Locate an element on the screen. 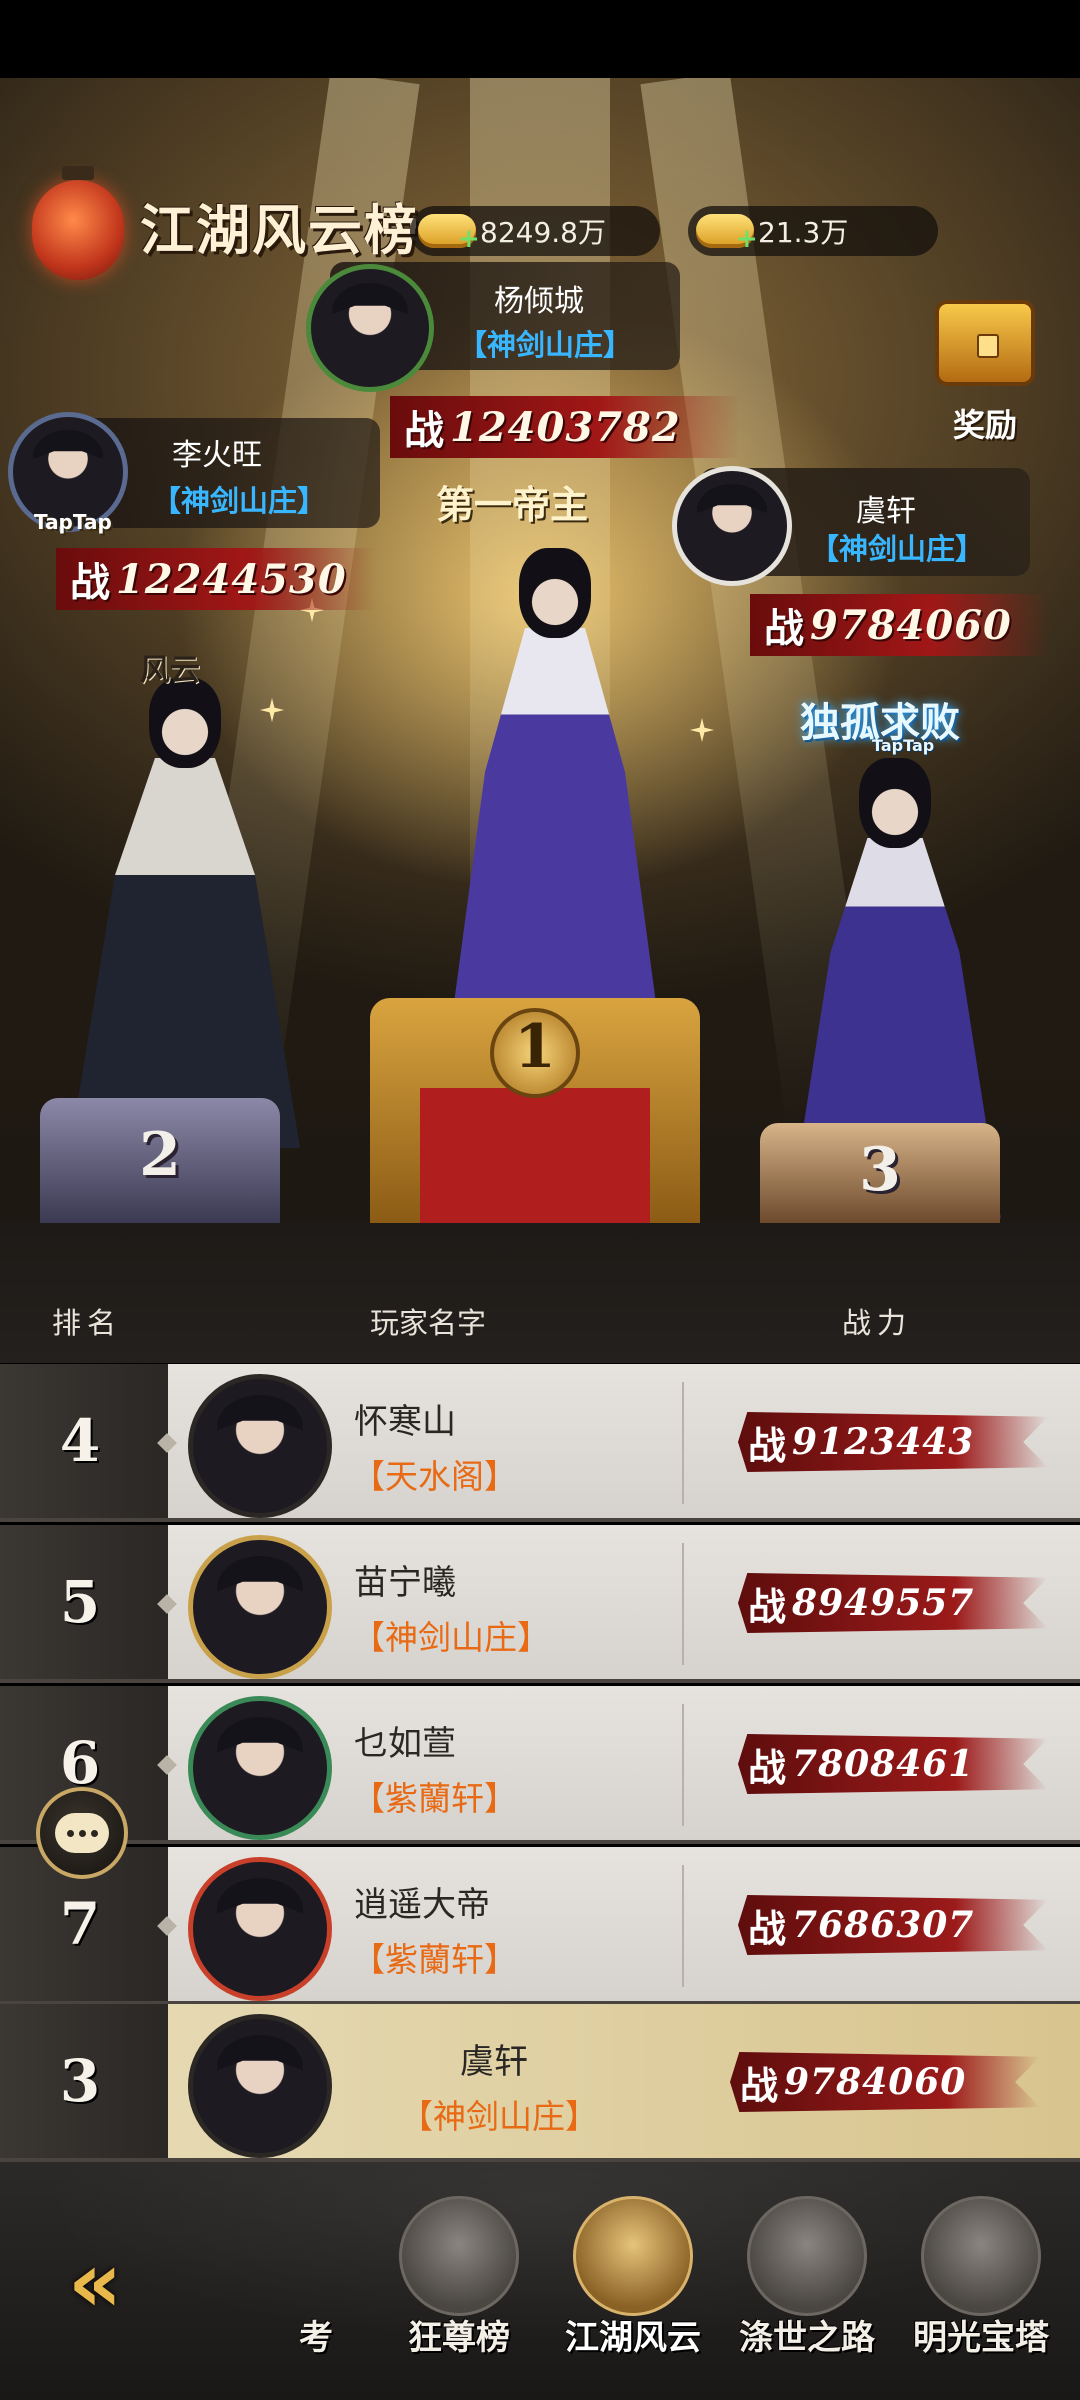 This screenshot has width=1080, height=2400. table-row: 7 逍遥大帝 【紫蘭轩】 战 7686307 is located at coordinates (540, 1926).